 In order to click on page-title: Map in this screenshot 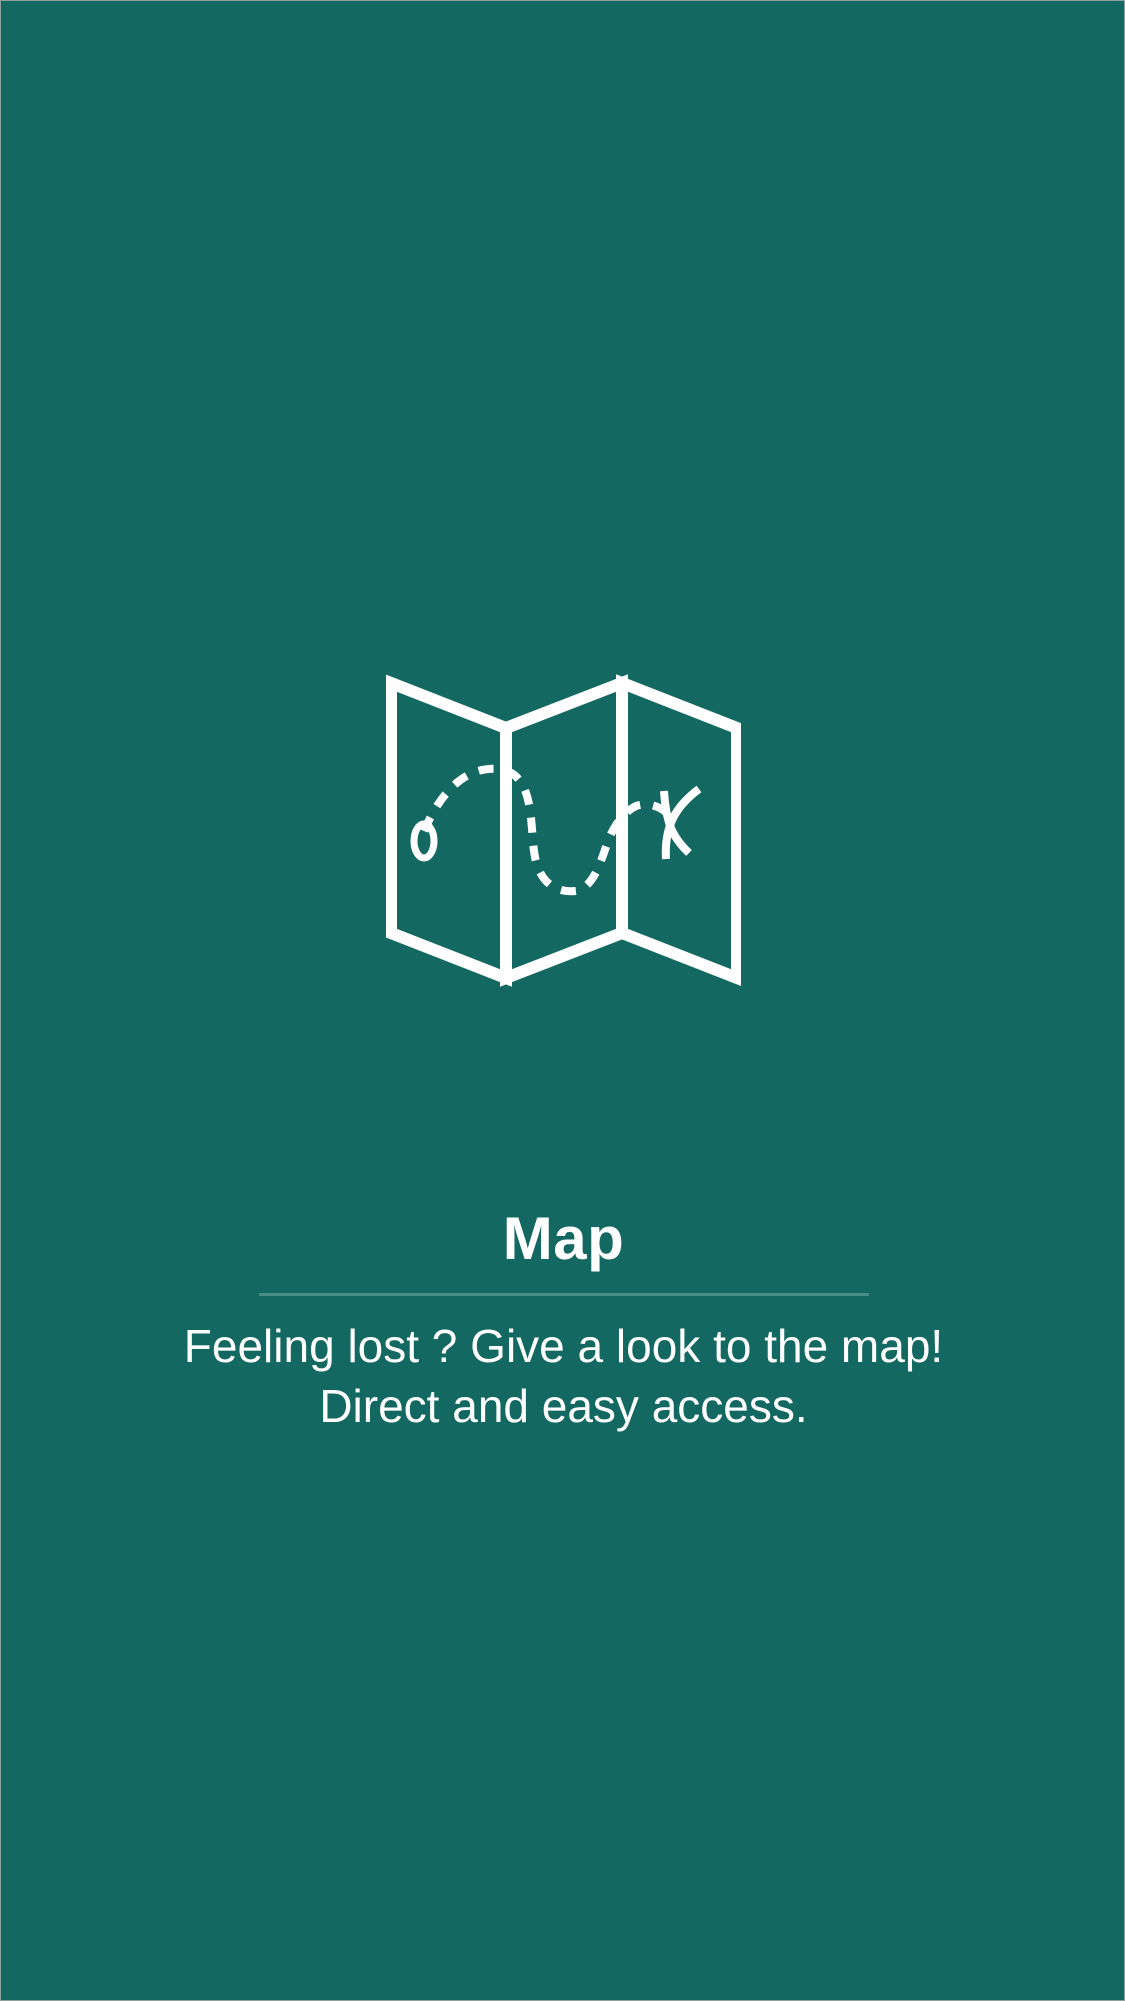, I will do `click(563, 1238)`.